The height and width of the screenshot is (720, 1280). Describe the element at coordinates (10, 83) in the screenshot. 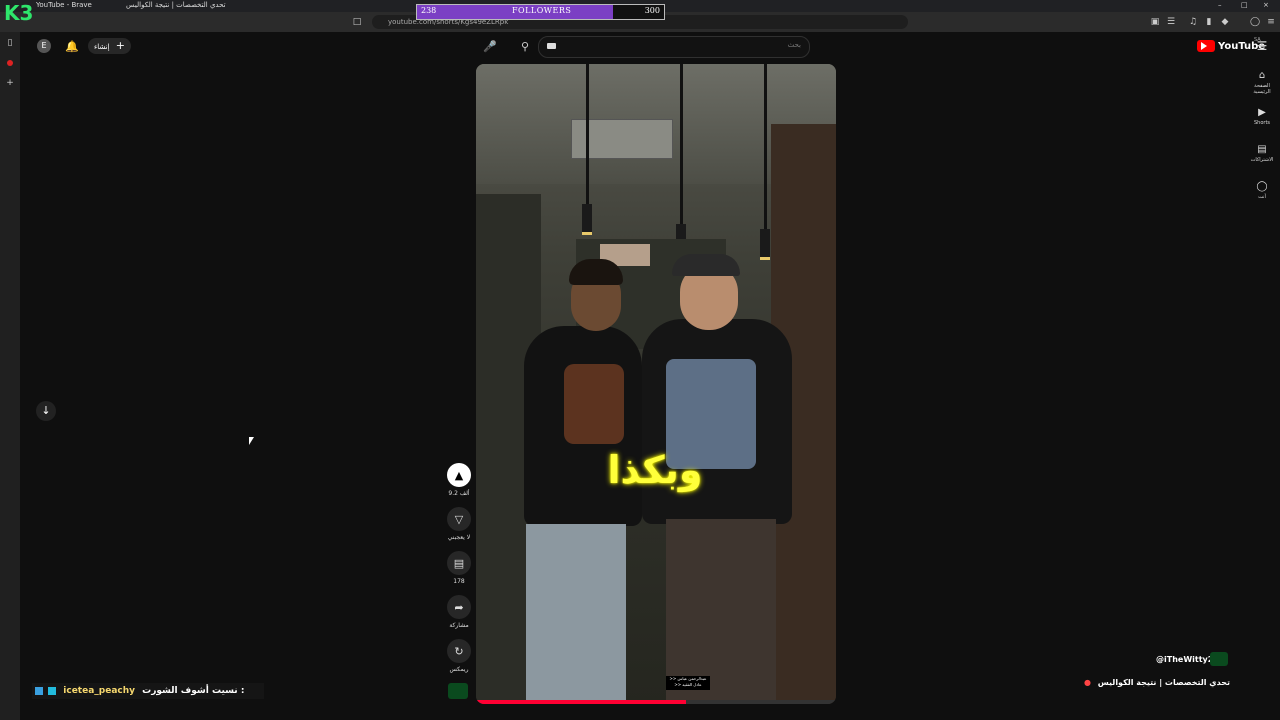

I see `add-icon: +` at that location.